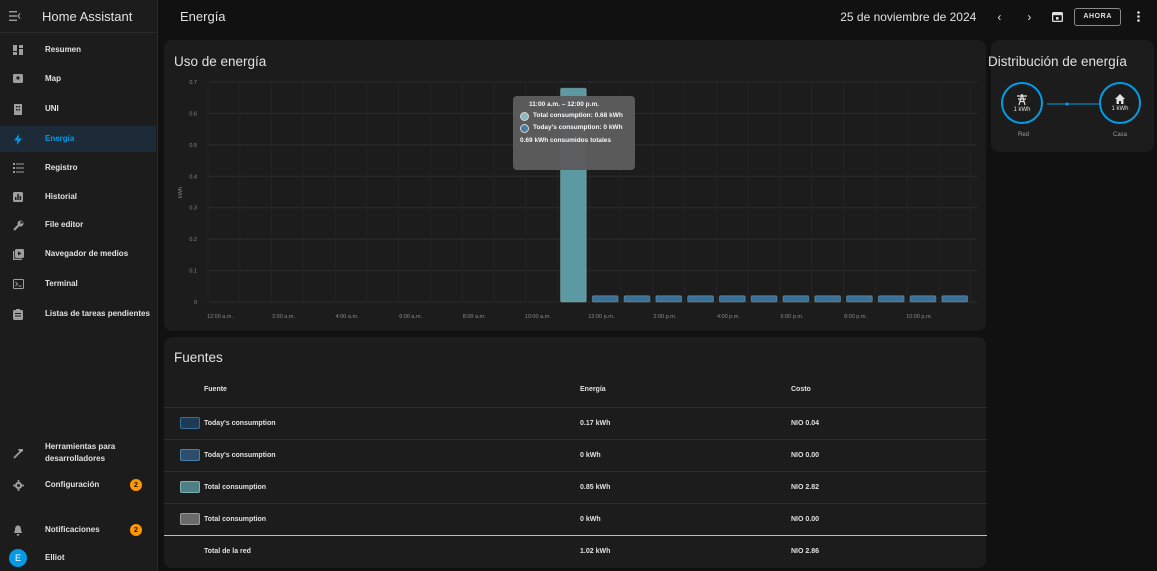  I want to click on table-row: Today's consumption 0 kWh NIO 0.00, so click(575, 455).